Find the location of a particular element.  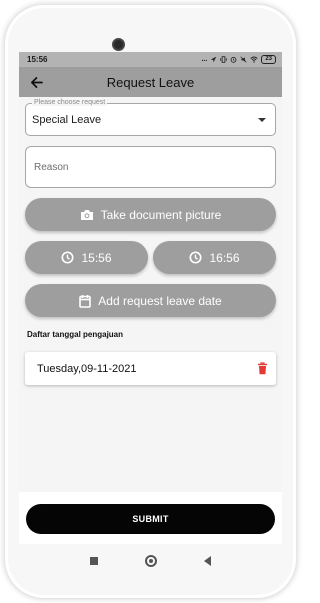

arrow-left-icon is located at coordinates (36, 82).